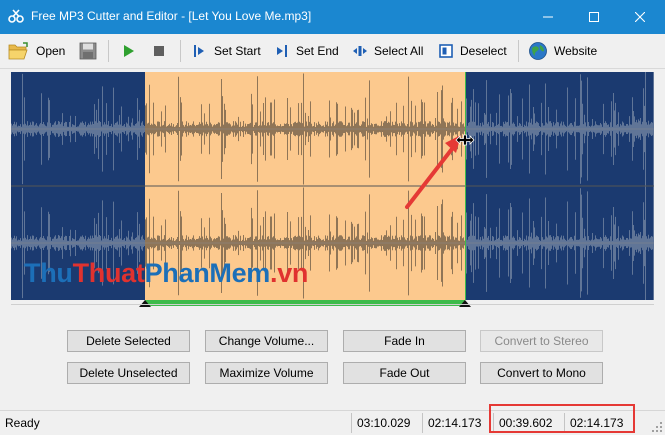 The width and height of the screenshot is (665, 435). Describe the element at coordinates (317, 51) in the screenshot. I see `set-end-label: Set End` at that location.